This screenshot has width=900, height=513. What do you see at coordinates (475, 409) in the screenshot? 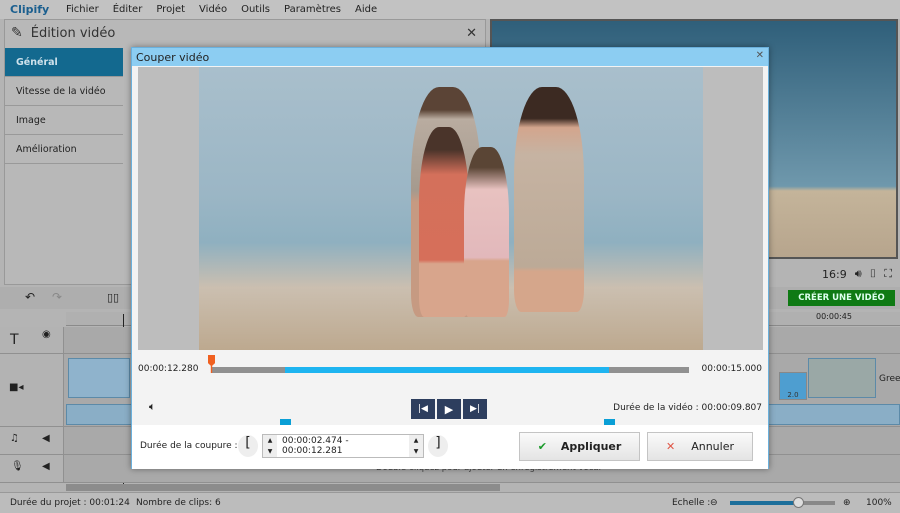
I see `next-frame-button: ▶|` at bounding box center [475, 409].